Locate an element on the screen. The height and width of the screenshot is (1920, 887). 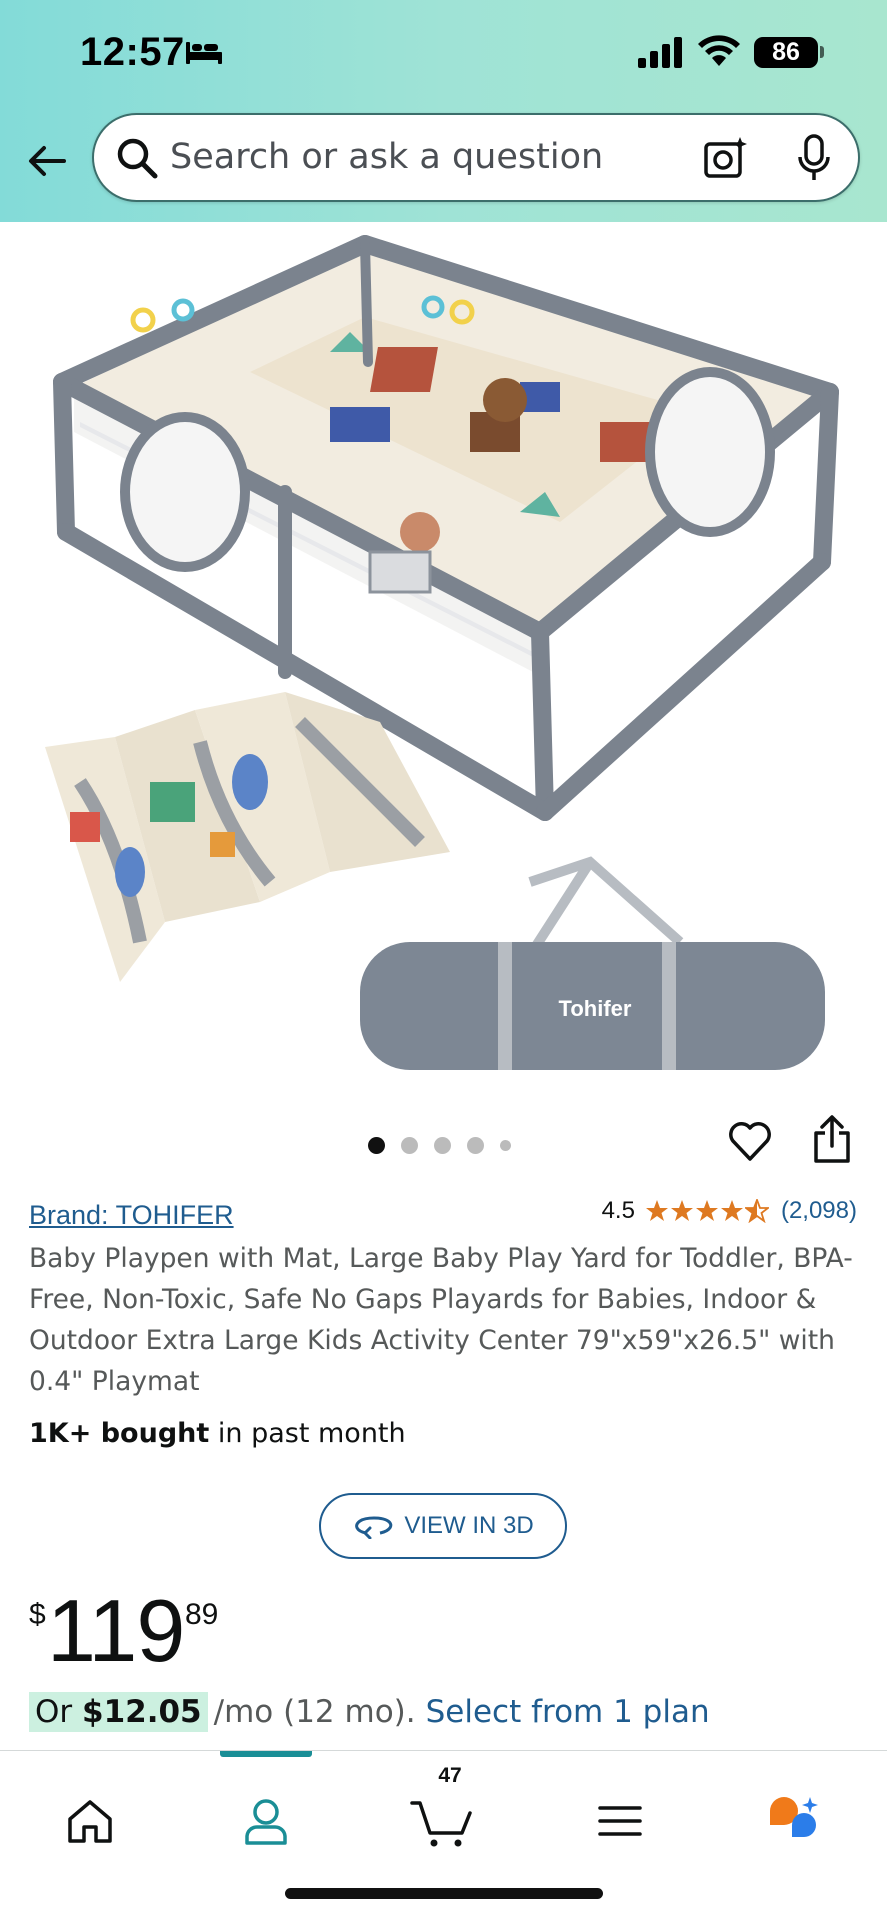
monthly-amount-highlight: Or $12.05 is located at coordinates (118, 1712).